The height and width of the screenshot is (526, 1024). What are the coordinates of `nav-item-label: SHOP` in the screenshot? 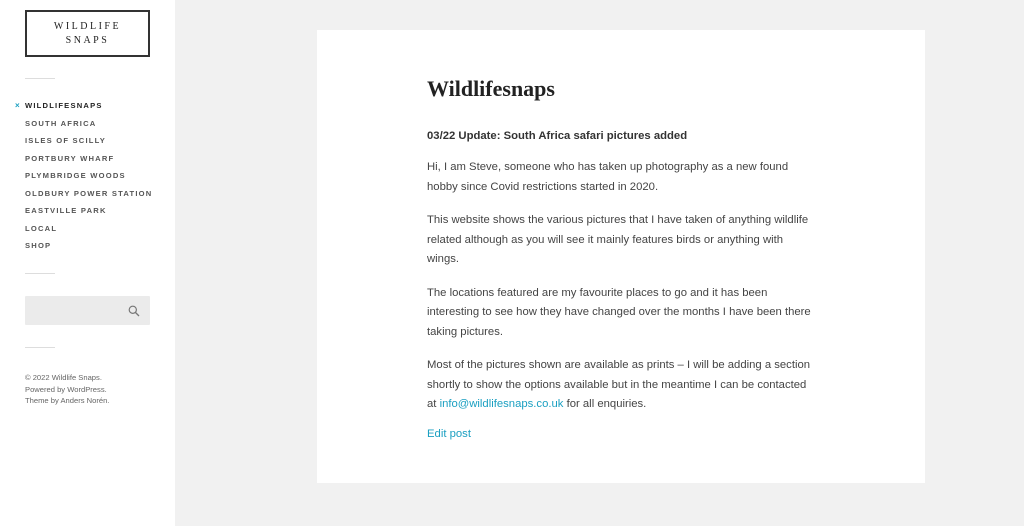 It's located at (38, 245).